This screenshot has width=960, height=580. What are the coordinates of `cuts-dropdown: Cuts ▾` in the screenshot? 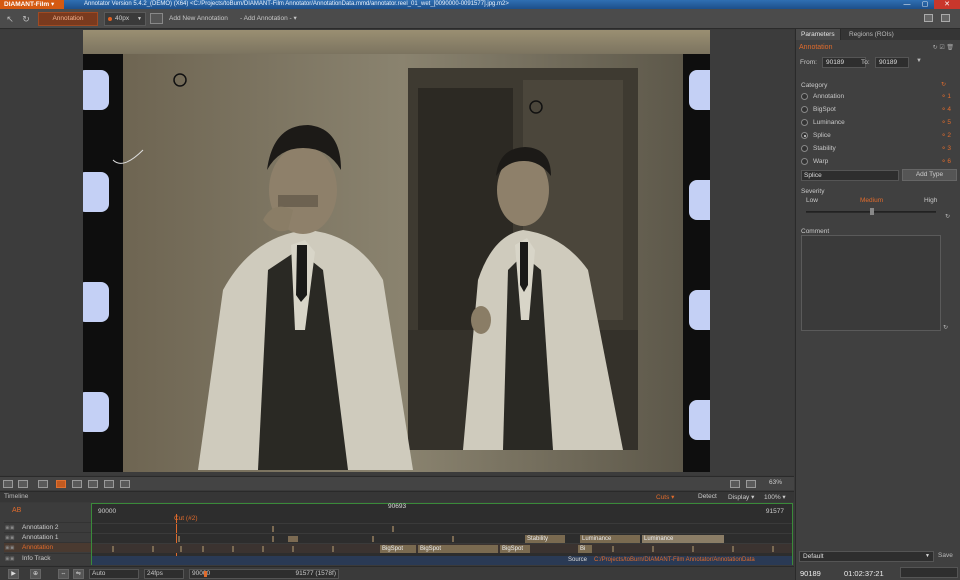 It's located at (665, 497).